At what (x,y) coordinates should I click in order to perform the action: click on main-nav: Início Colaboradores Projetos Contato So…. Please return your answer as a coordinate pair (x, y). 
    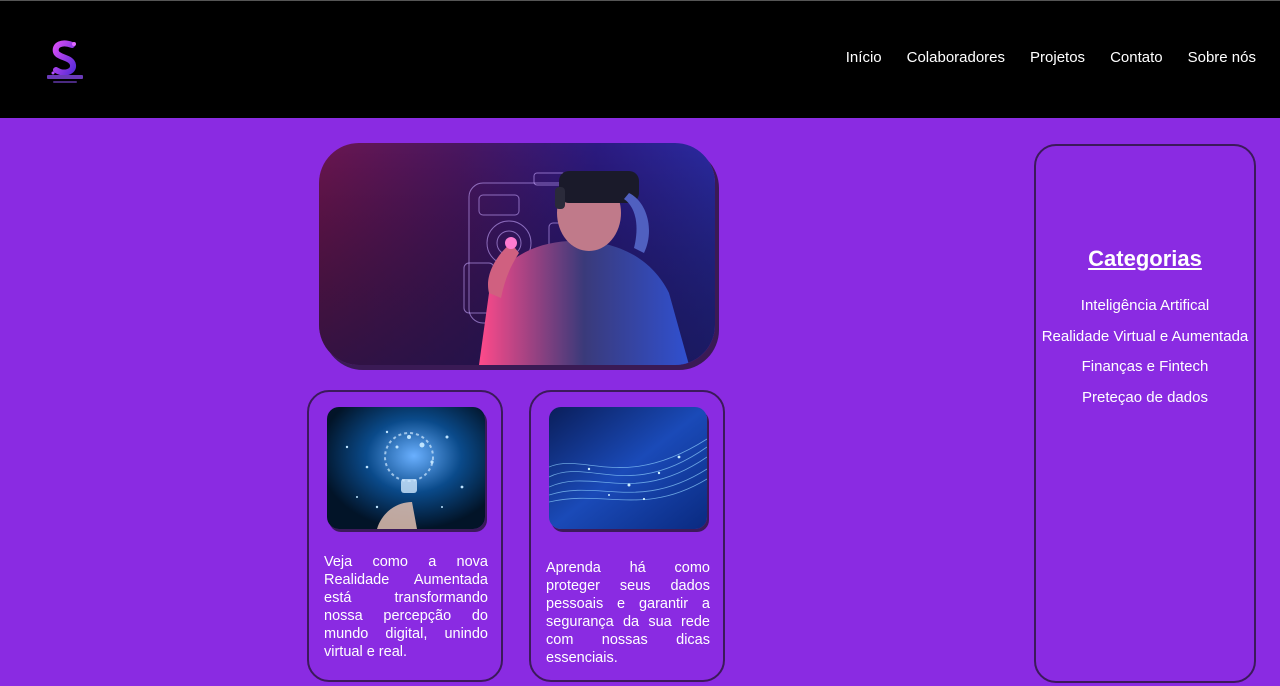
    Looking at the image, I should click on (1038, 57).